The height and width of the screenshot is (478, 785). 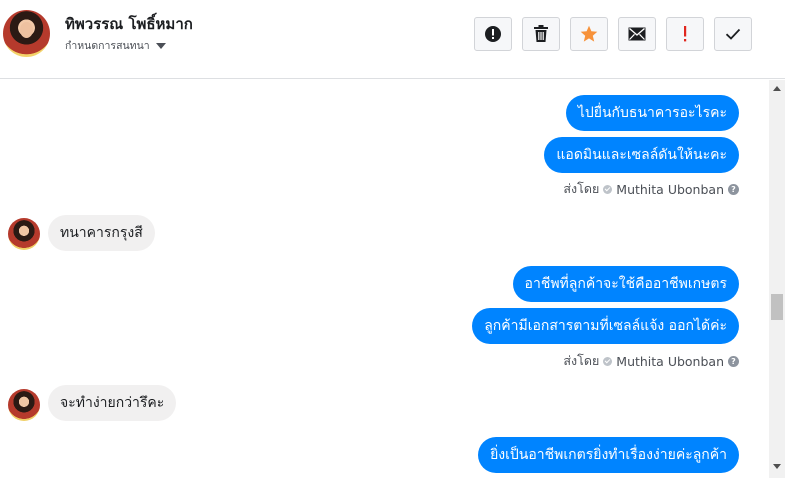 I want to click on scrollbar, so click(x=777, y=279).